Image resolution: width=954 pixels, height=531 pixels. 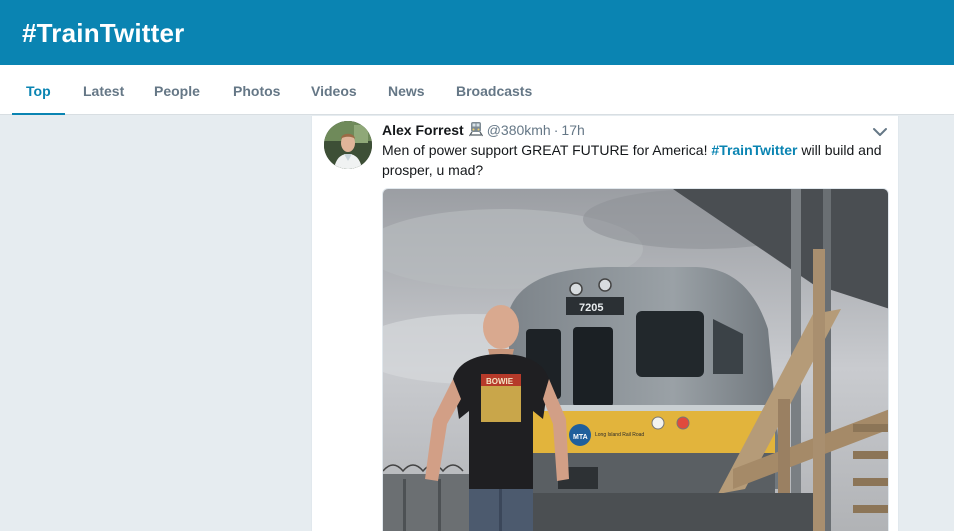 What do you see at coordinates (476, 130) in the screenshot?
I see `train-emoji-icon` at bounding box center [476, 130].